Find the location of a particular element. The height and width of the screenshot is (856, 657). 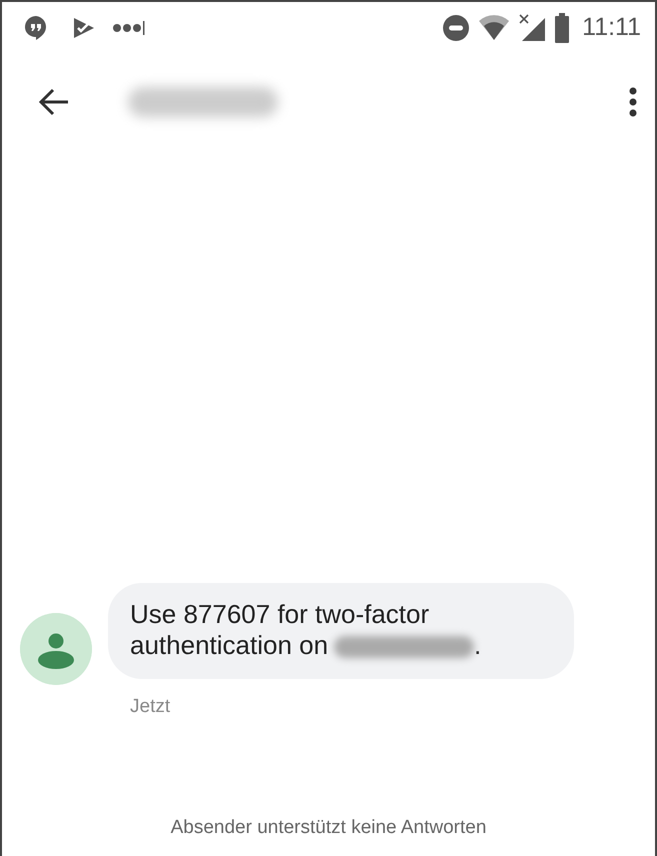

back-arrow-icon is located at coordinates (54, 102).